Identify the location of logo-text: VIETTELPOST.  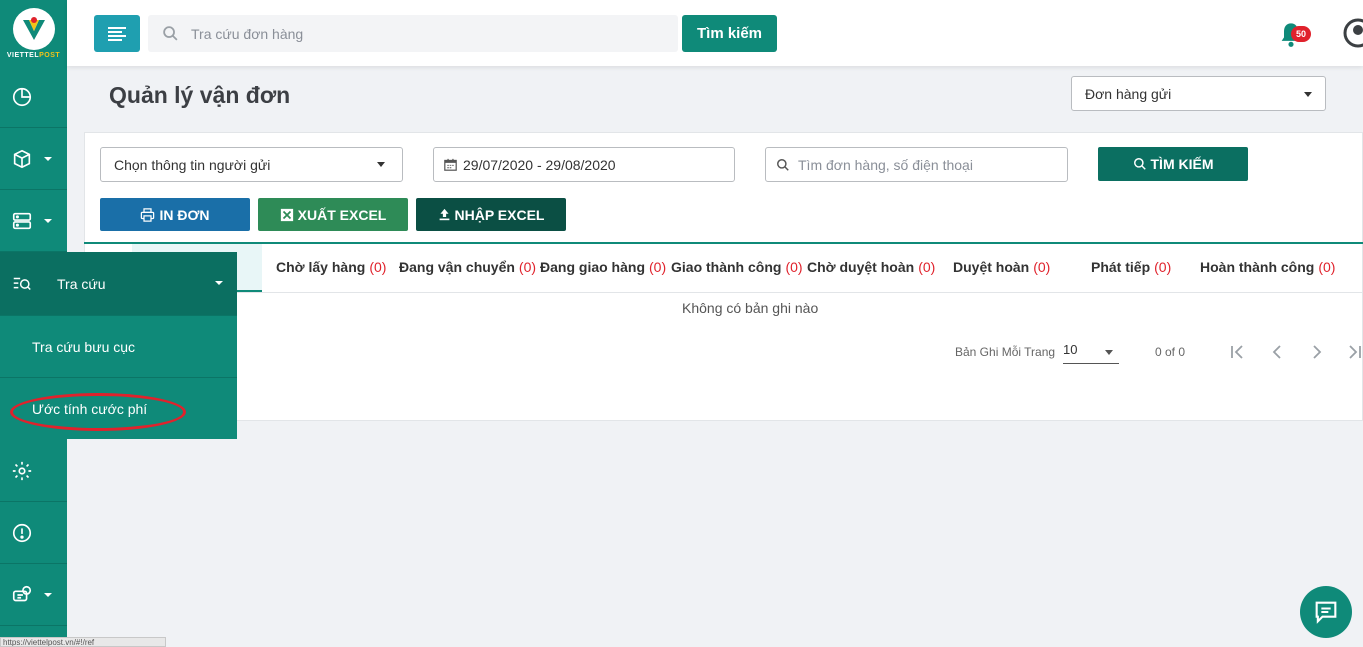
(33, 55).